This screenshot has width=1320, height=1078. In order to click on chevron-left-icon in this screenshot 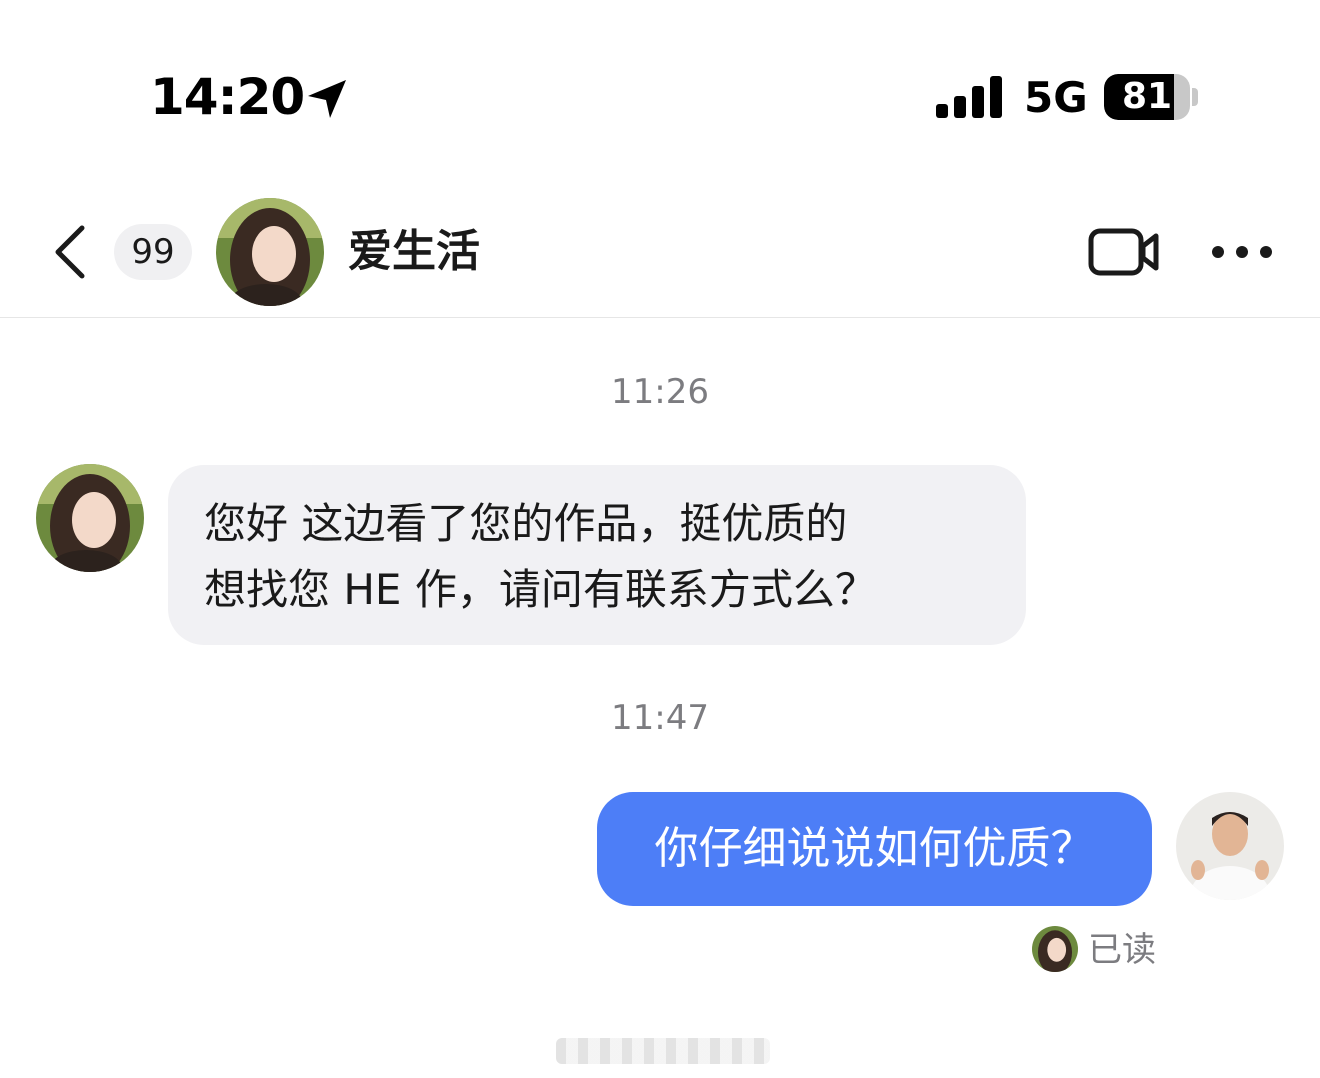, I will do `click(72, 252)`.